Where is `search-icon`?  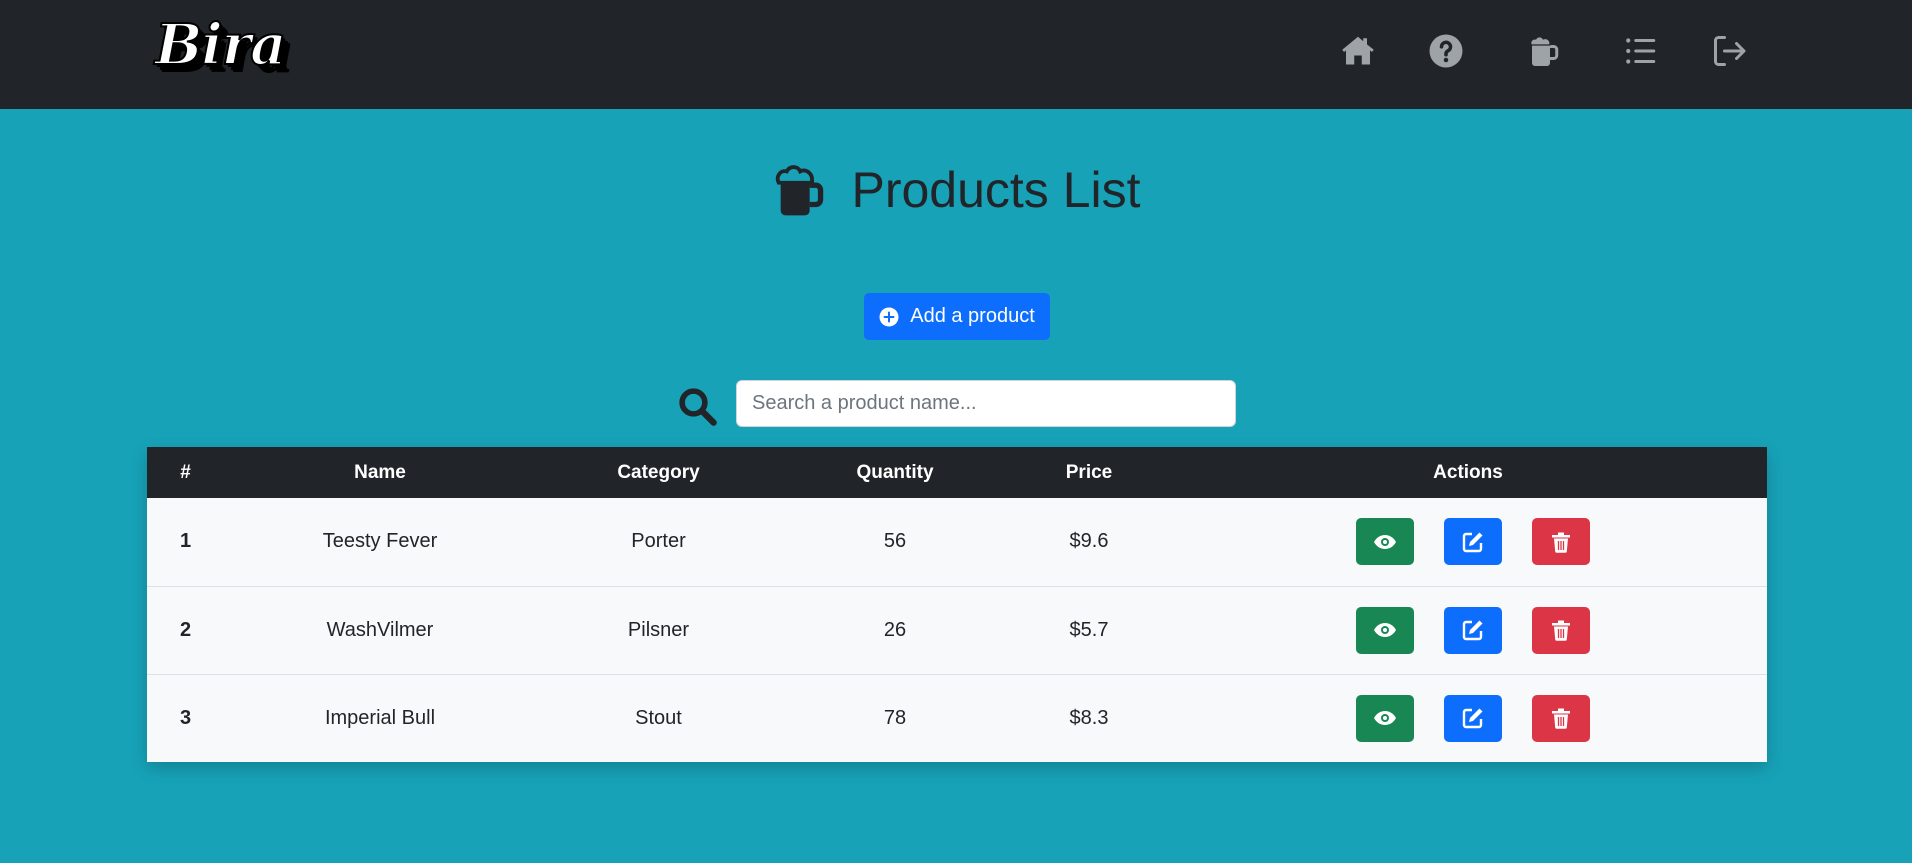 search-icon is located at coordinates (697, 406).